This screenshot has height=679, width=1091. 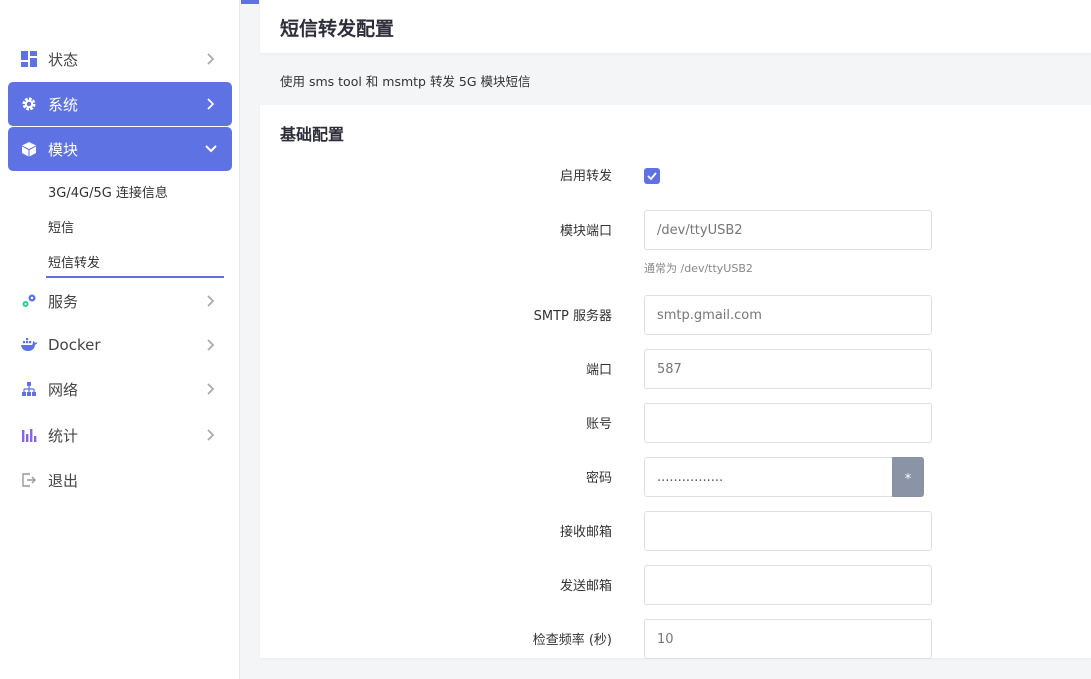 What do you see at coordinates (108, 191) in the screenshot?
I see `sidebar-subitem-connection-info: 3G/4G/5G 连接信息` at bounding box center [108, 191].